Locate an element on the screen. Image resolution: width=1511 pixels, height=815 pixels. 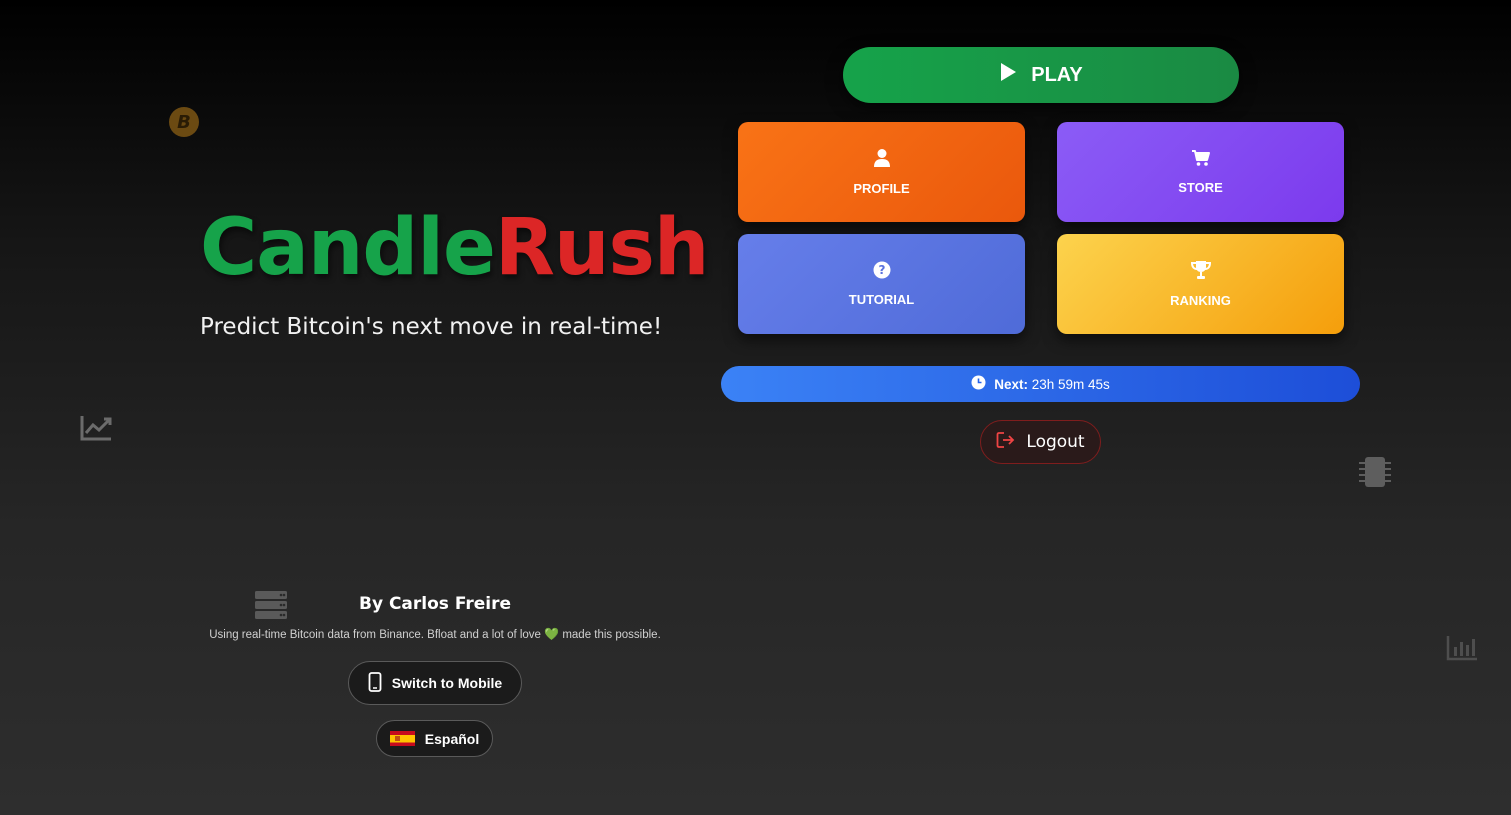
timer-value: 23h 59m 45s is located at coordinates (1070, 384).